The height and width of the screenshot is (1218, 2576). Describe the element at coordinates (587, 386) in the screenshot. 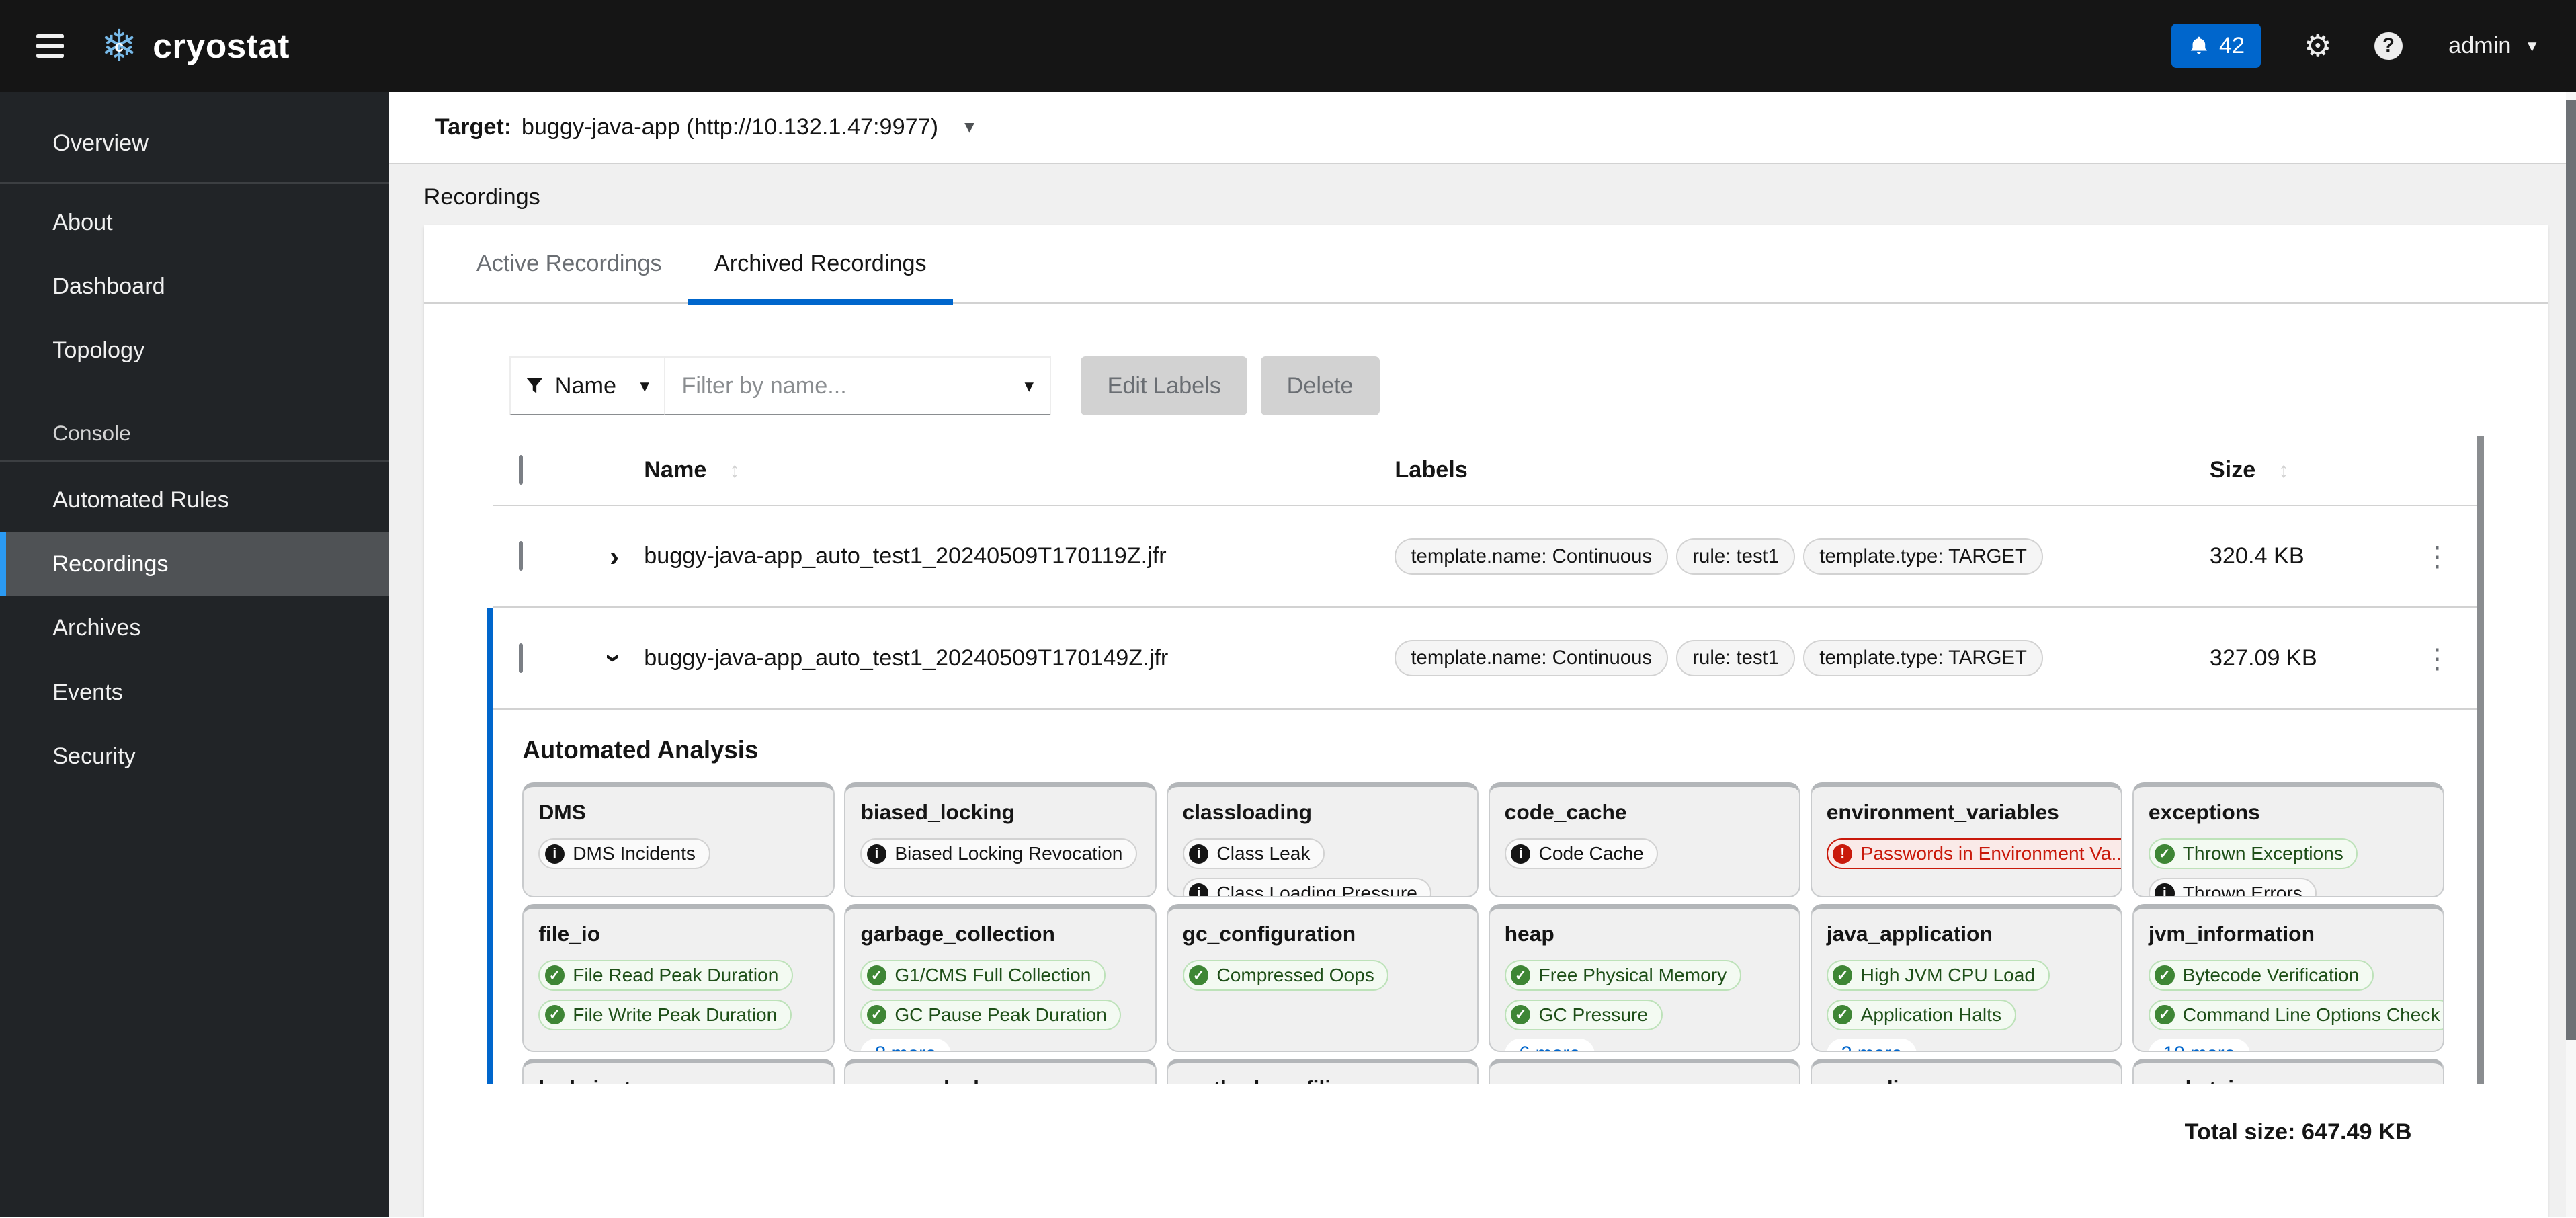

I see `filter-category-select: Name ▾` at that location.